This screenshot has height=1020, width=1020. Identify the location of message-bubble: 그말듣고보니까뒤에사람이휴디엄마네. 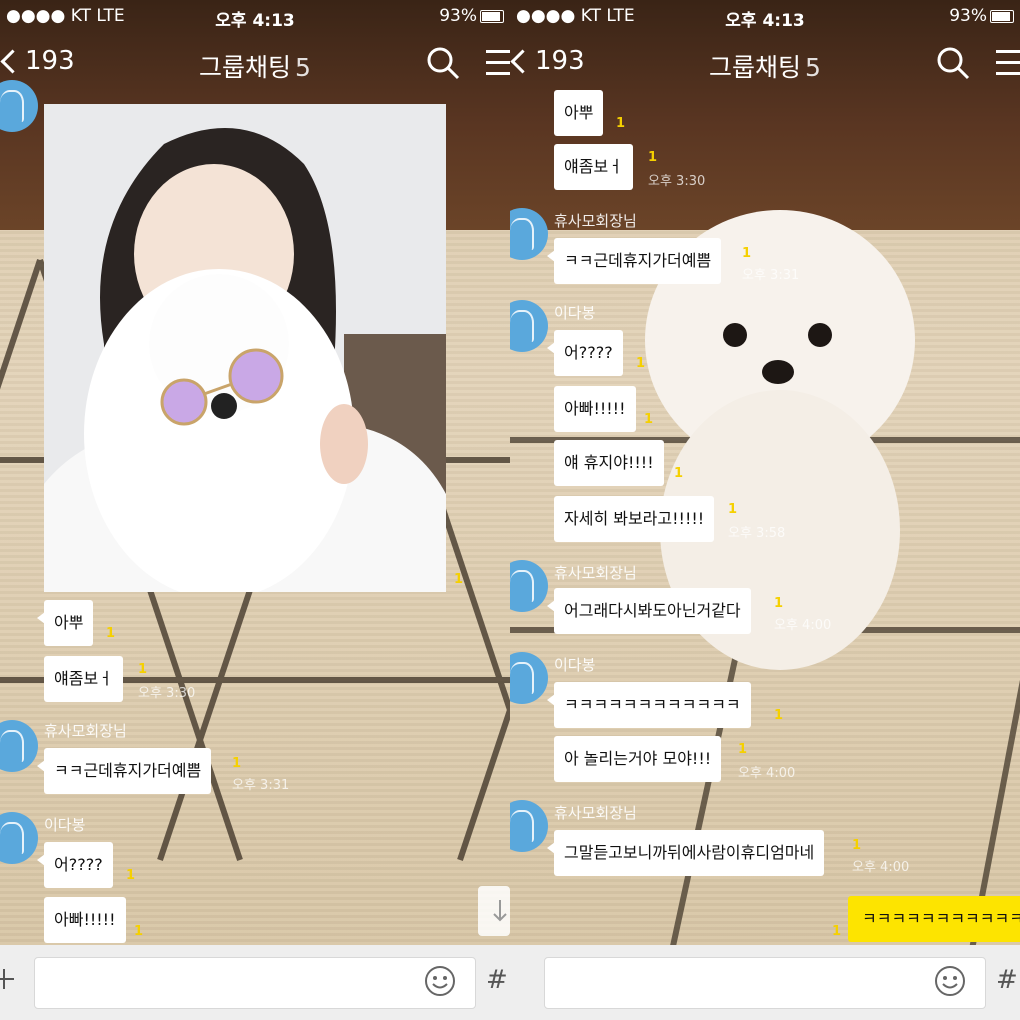
(685, 853).